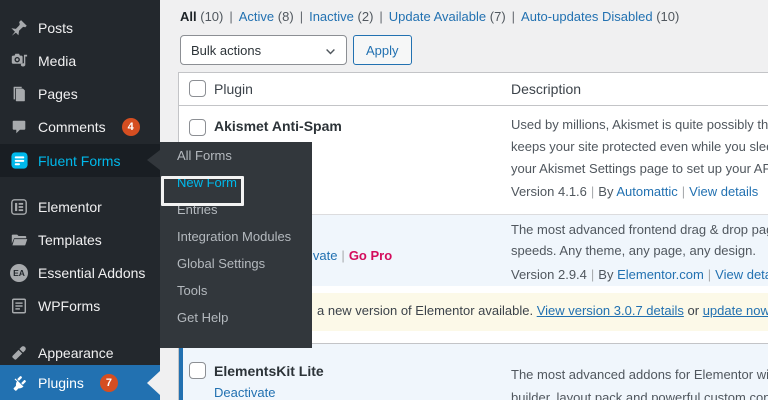 The image size is (768, 400). What do you see at coordinates (69, 305) in the screenshot?
I see `sidebar-item-label: WPForms` at bounding box center [69, 305].